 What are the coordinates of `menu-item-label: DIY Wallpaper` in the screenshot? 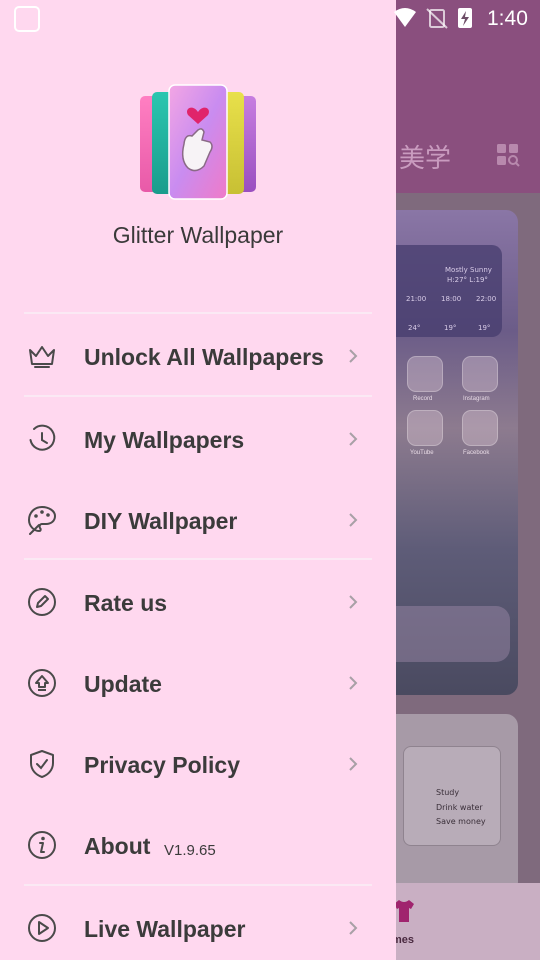 It's located at (161, 521).